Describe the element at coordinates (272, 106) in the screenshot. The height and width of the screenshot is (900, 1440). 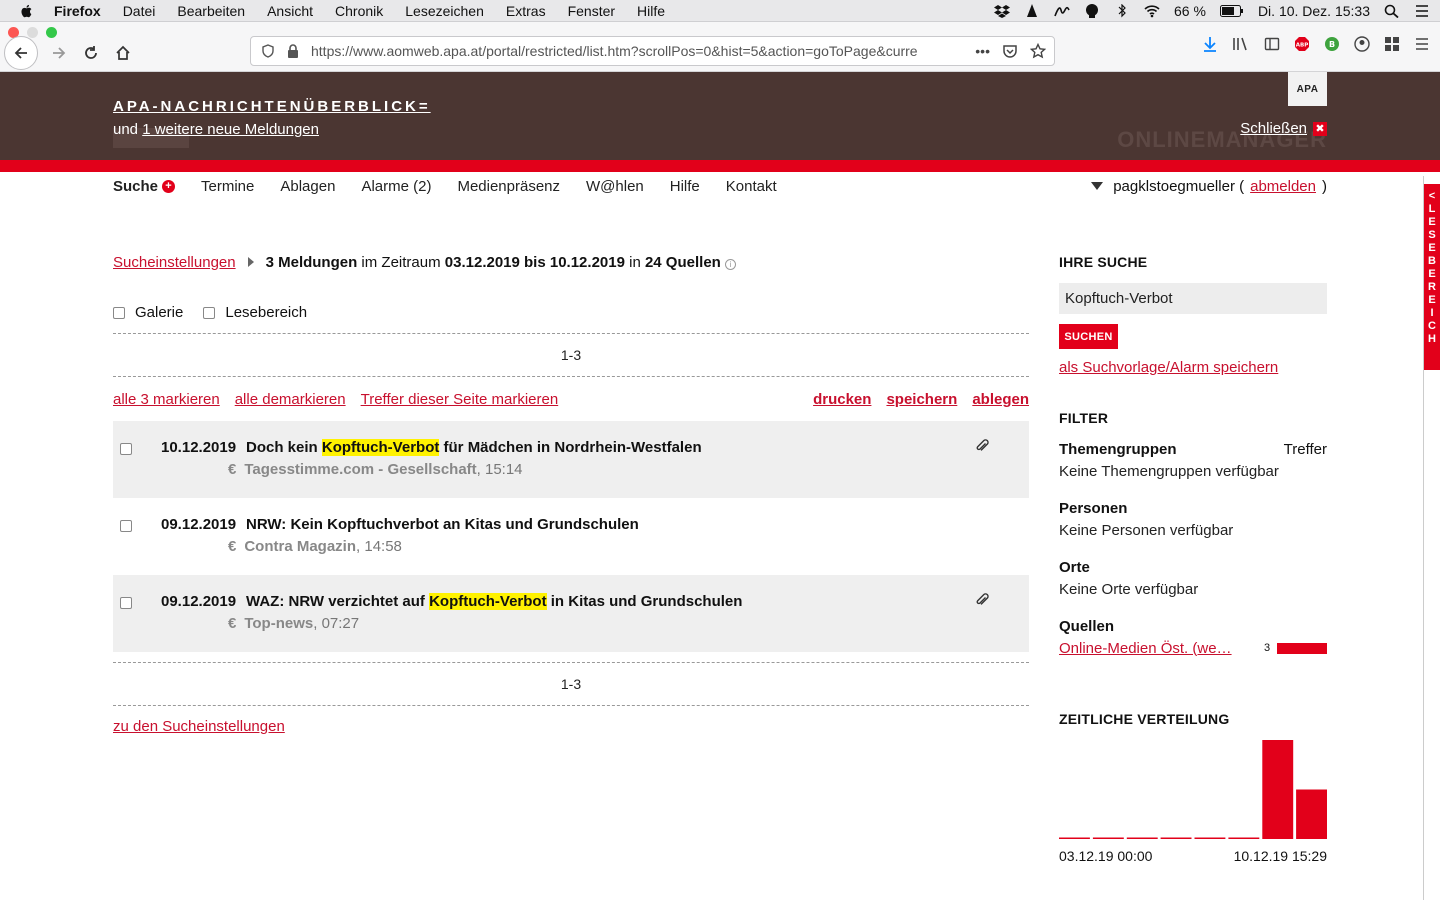
I see `news-overview-link: APA-NACHRICHTENÜBERBLICK=` at that location.